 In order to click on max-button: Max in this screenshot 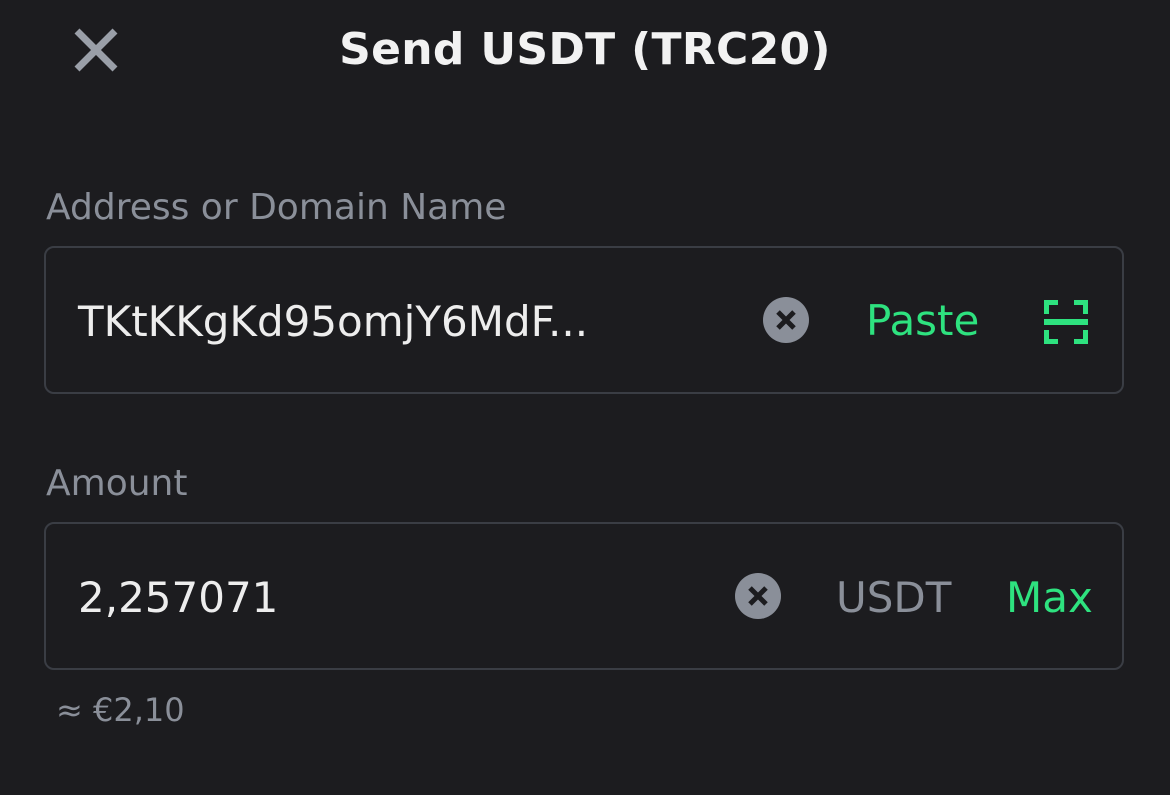, I will do `click(1049, 598)`.